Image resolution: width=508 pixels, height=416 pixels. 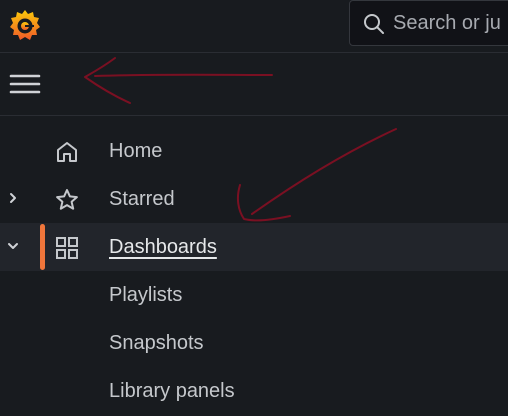 What do you see at coordinates (25, 25) in the screenshot?
I see `grafana-logo-icon` at bounding box center [25, 25].